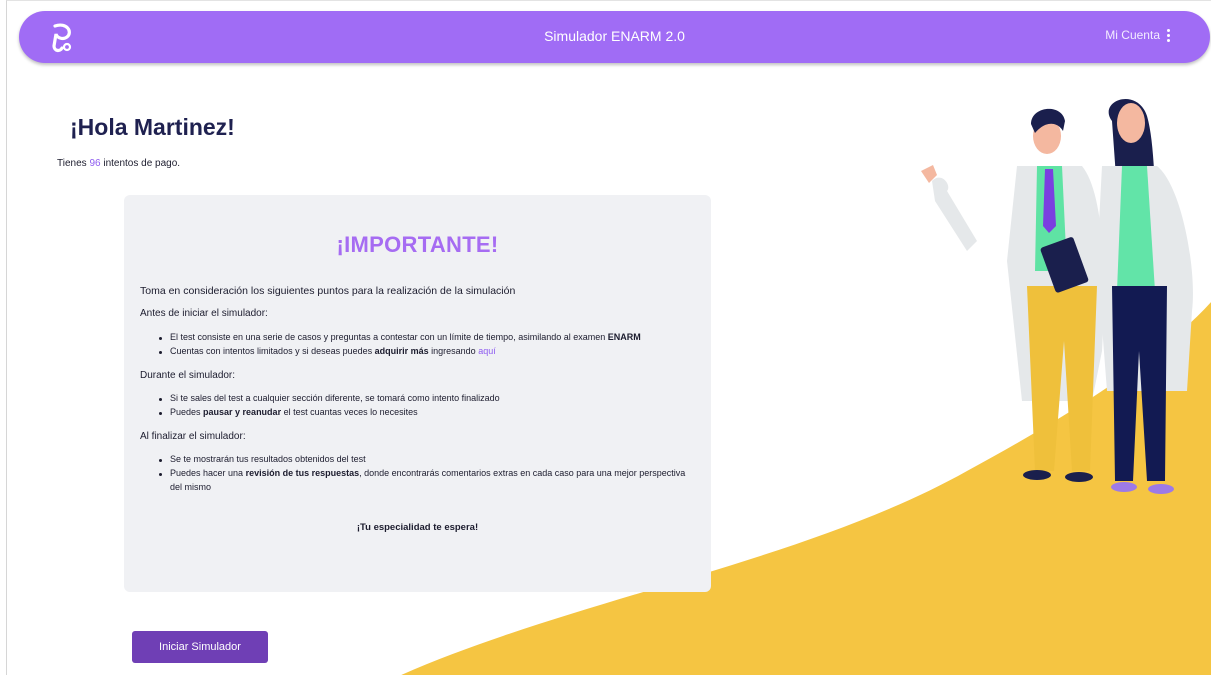 This screenshot has height=675, width=1211. Describe the element at coordinates (1145, 296) in the screenshot. I see `female-doctor-figure` at that location.